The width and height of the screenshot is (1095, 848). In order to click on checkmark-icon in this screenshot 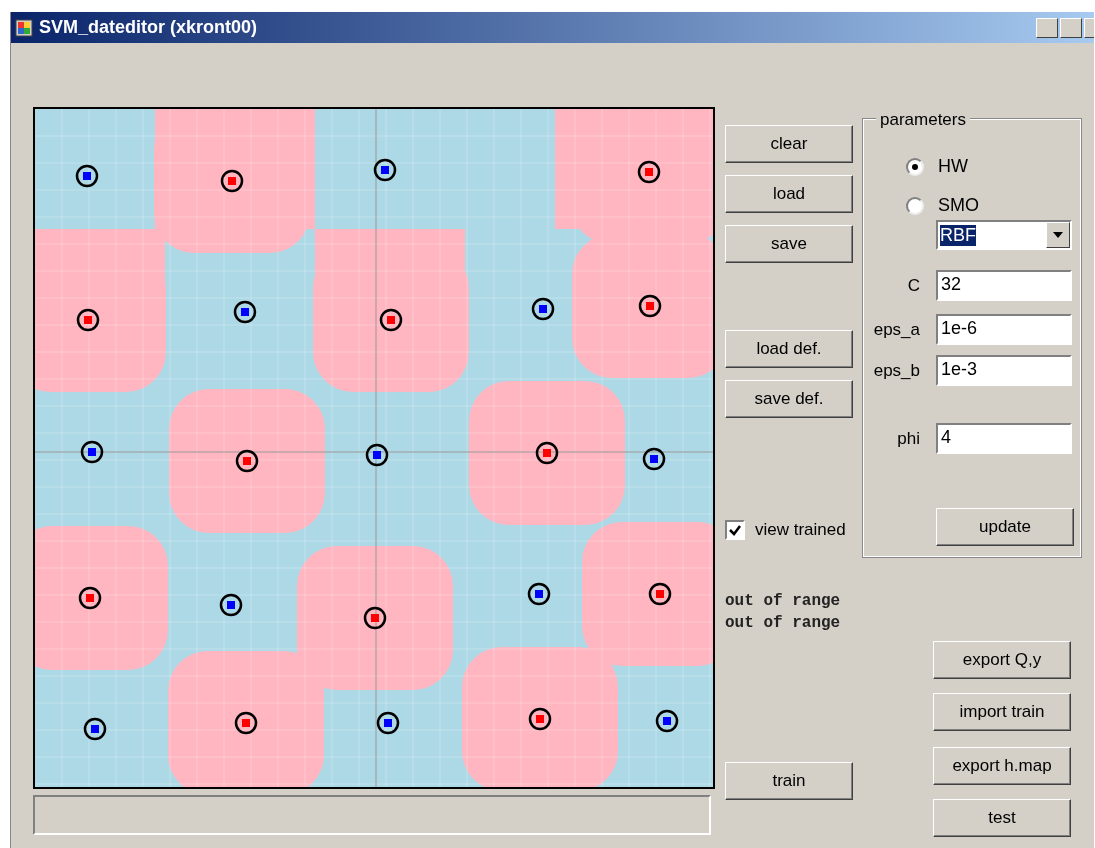, I will do `click(735, 530)`.